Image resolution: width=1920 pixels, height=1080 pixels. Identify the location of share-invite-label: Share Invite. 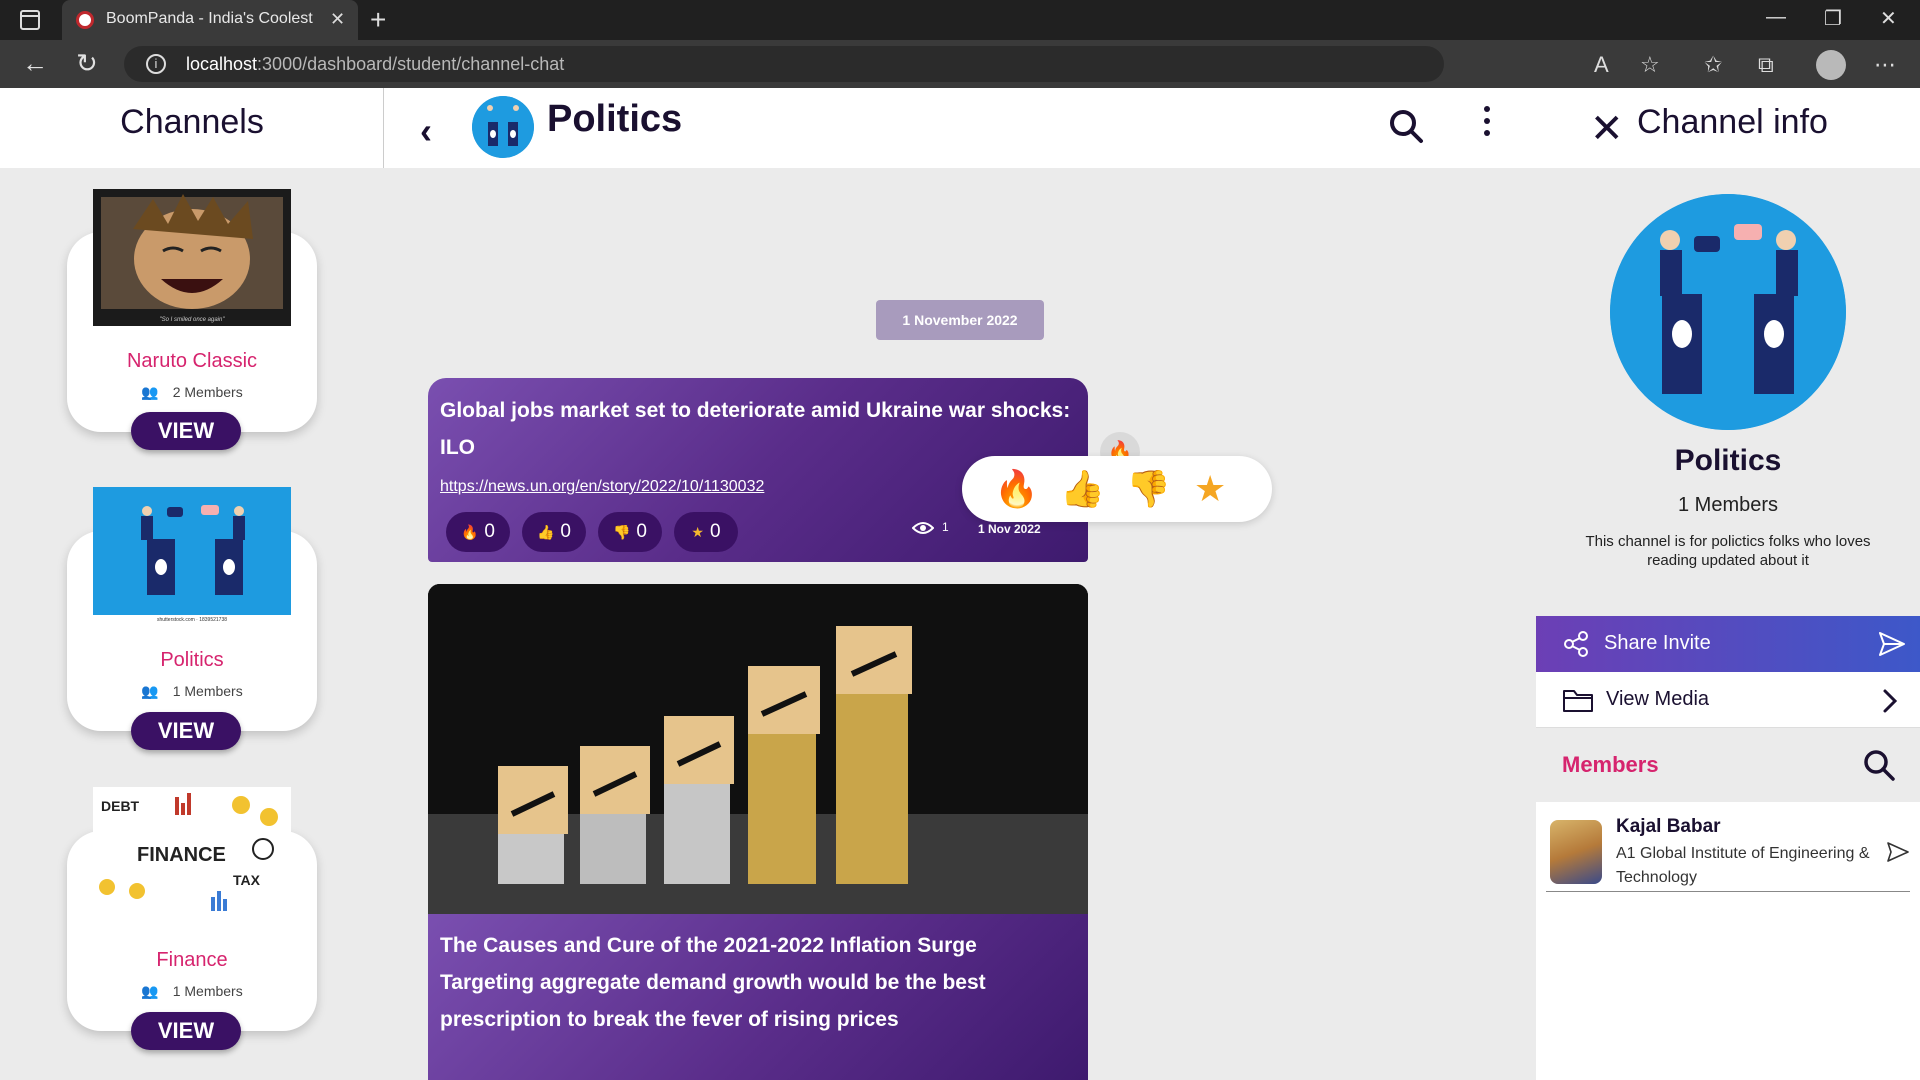
(1657, 643).